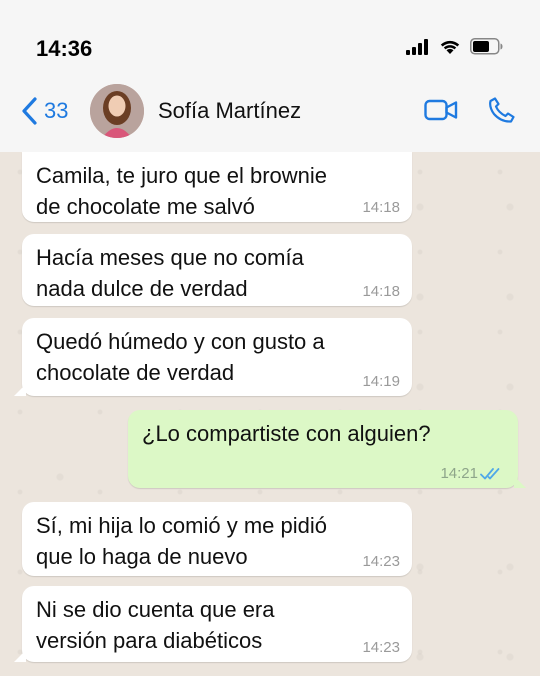 The image size is (540, 676). I want to click on wifi-icon, so click(450, 47).